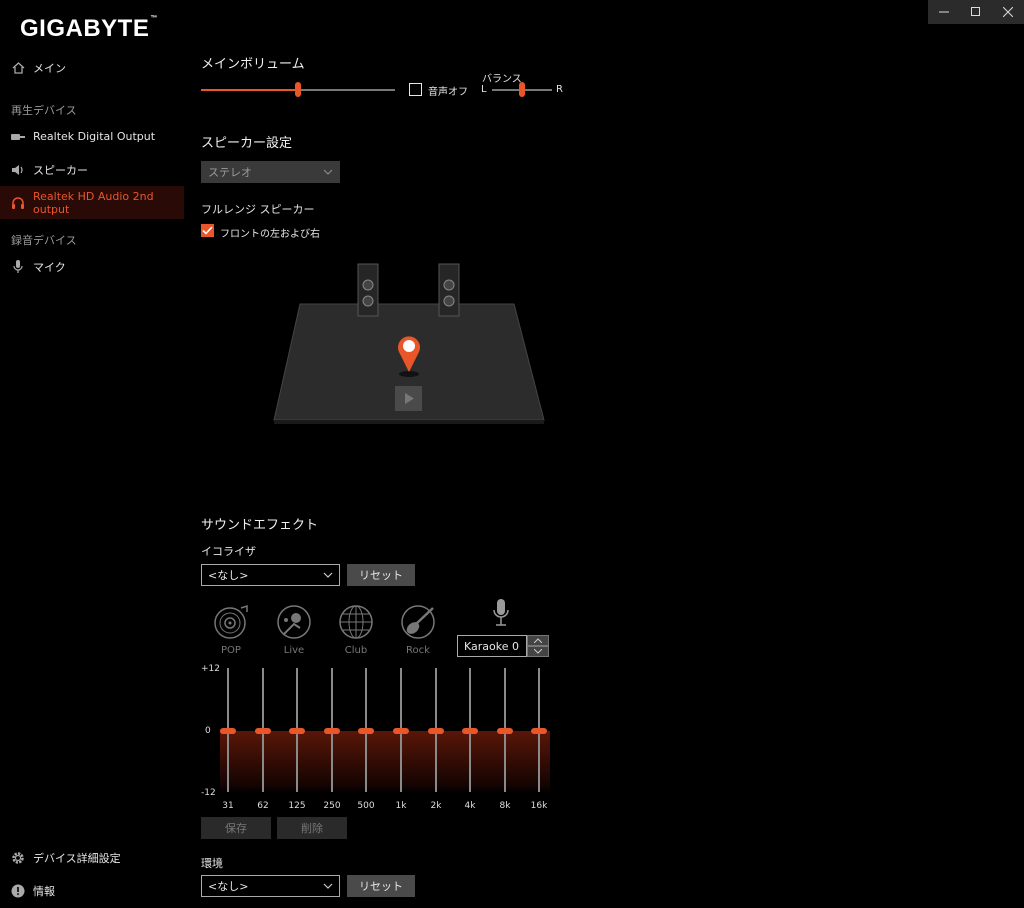  I want to click on eq-band-frequency-label: 125, so click(297, 806).